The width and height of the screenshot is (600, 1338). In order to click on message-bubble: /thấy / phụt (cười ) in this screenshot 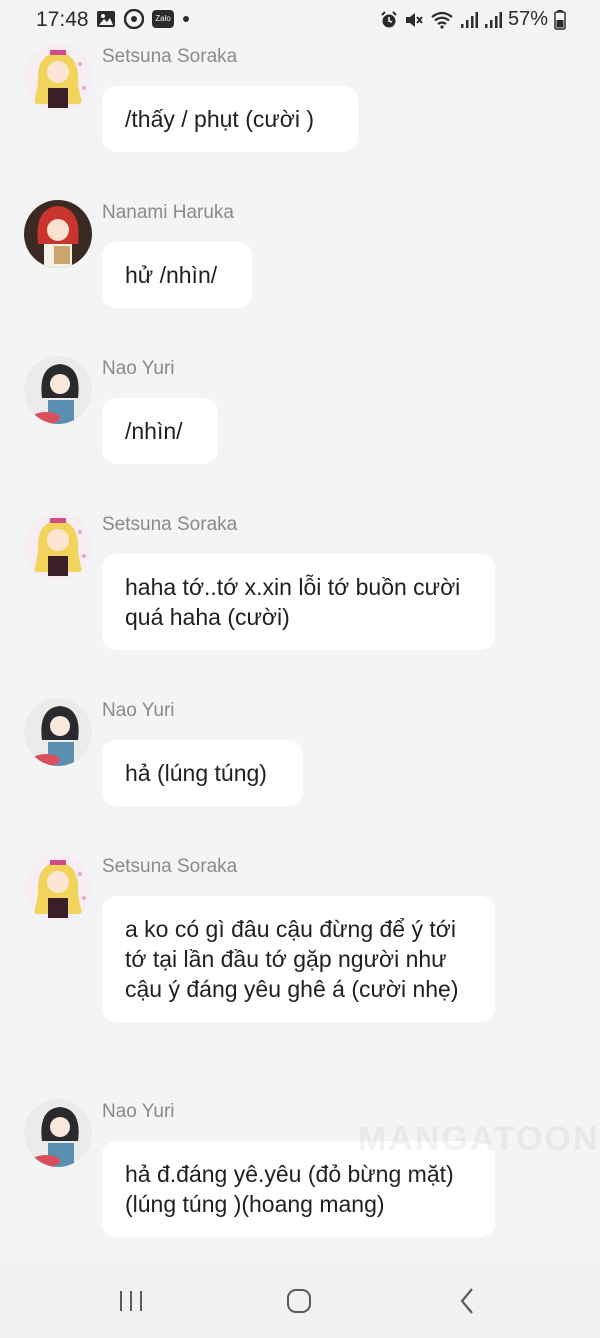, I will do `click(230, 119)`.